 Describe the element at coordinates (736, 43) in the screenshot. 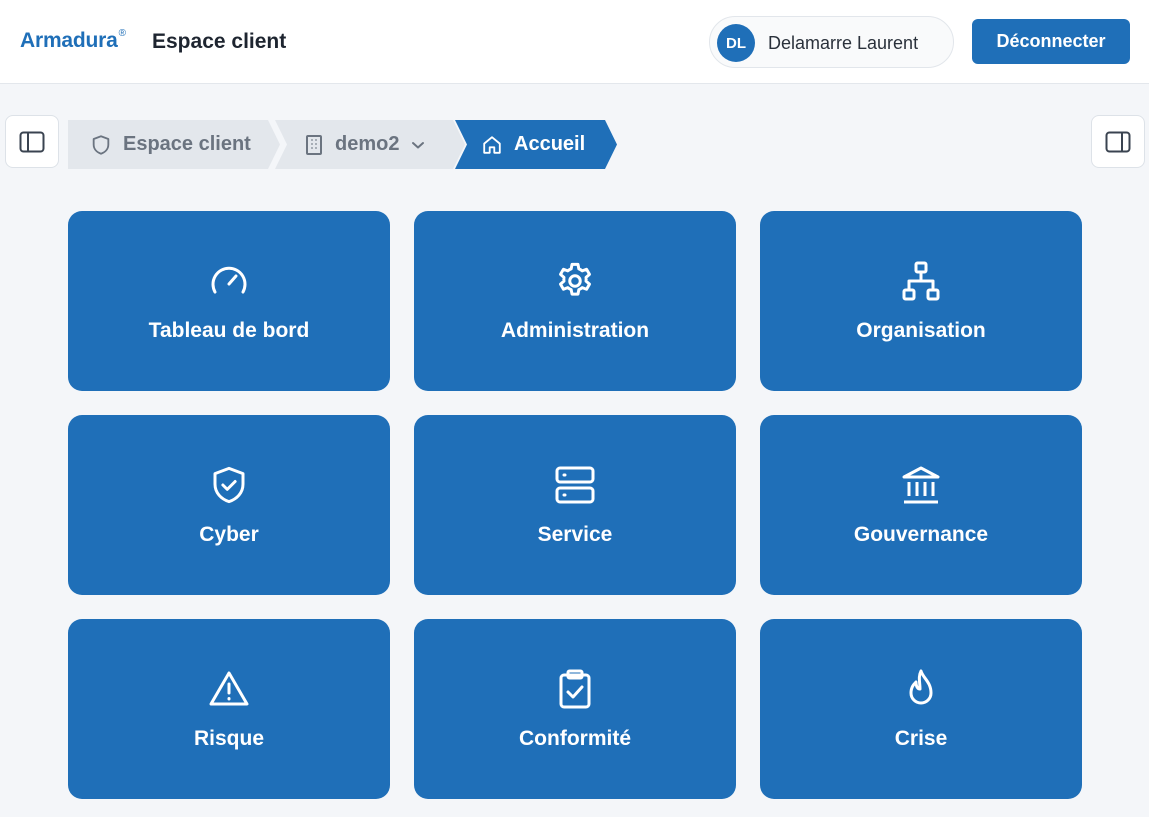

I see `avatar: DL` at that location.